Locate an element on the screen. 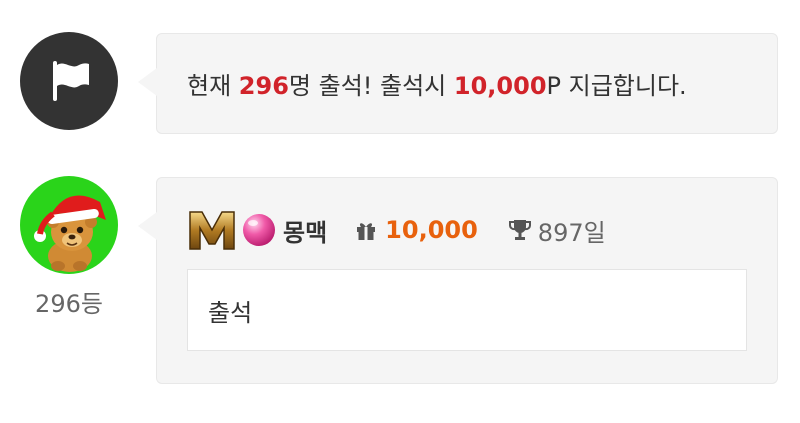 The height and width of the screenshot is (423, 800). notice-avatar-column is located at coordinates (69, 81).